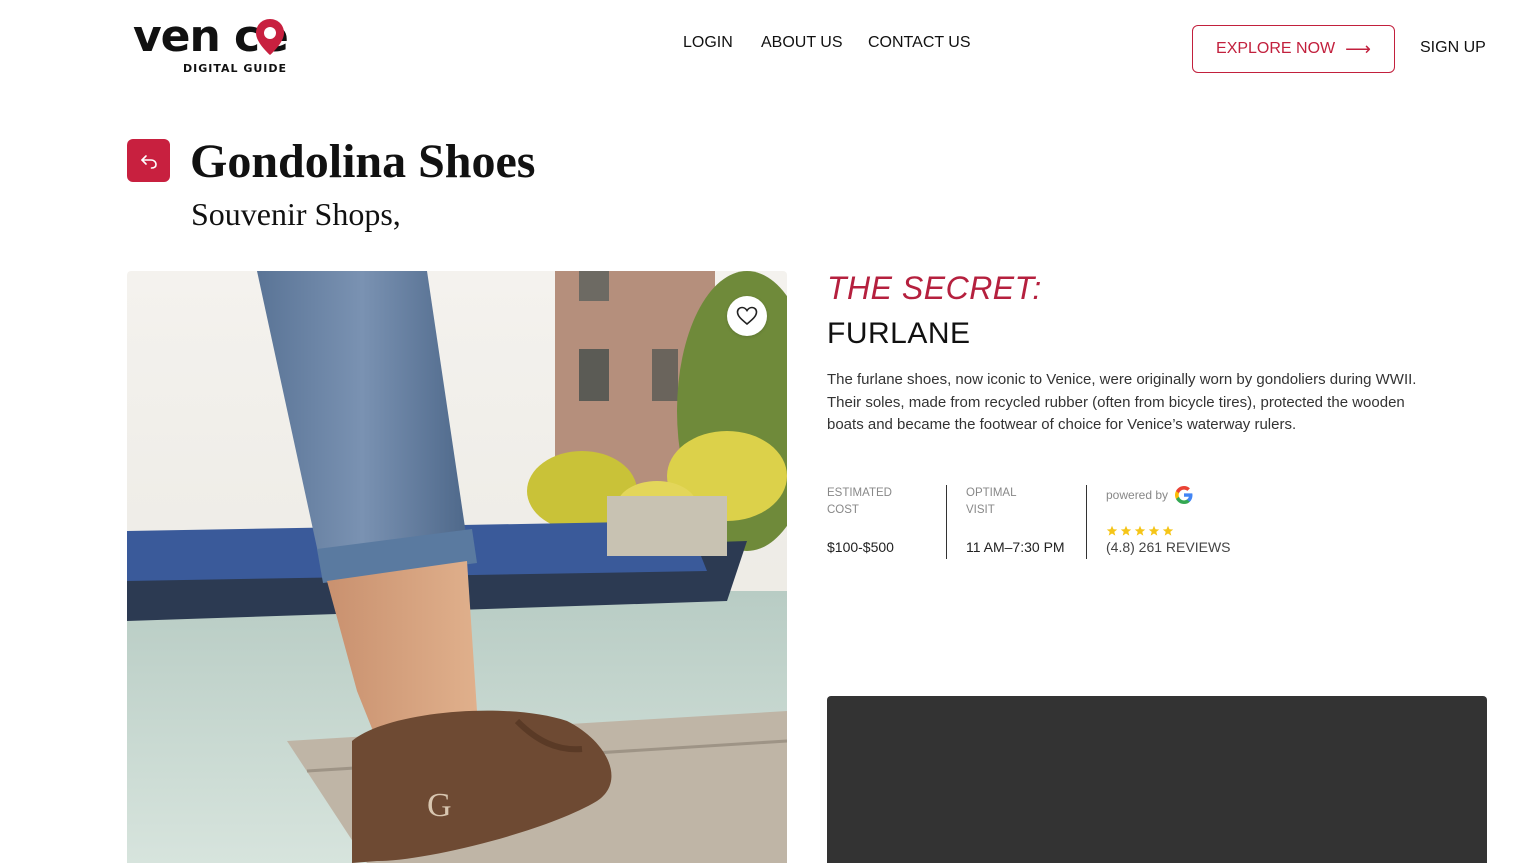  I want to click on map-pin-icon, so click(270, 37).